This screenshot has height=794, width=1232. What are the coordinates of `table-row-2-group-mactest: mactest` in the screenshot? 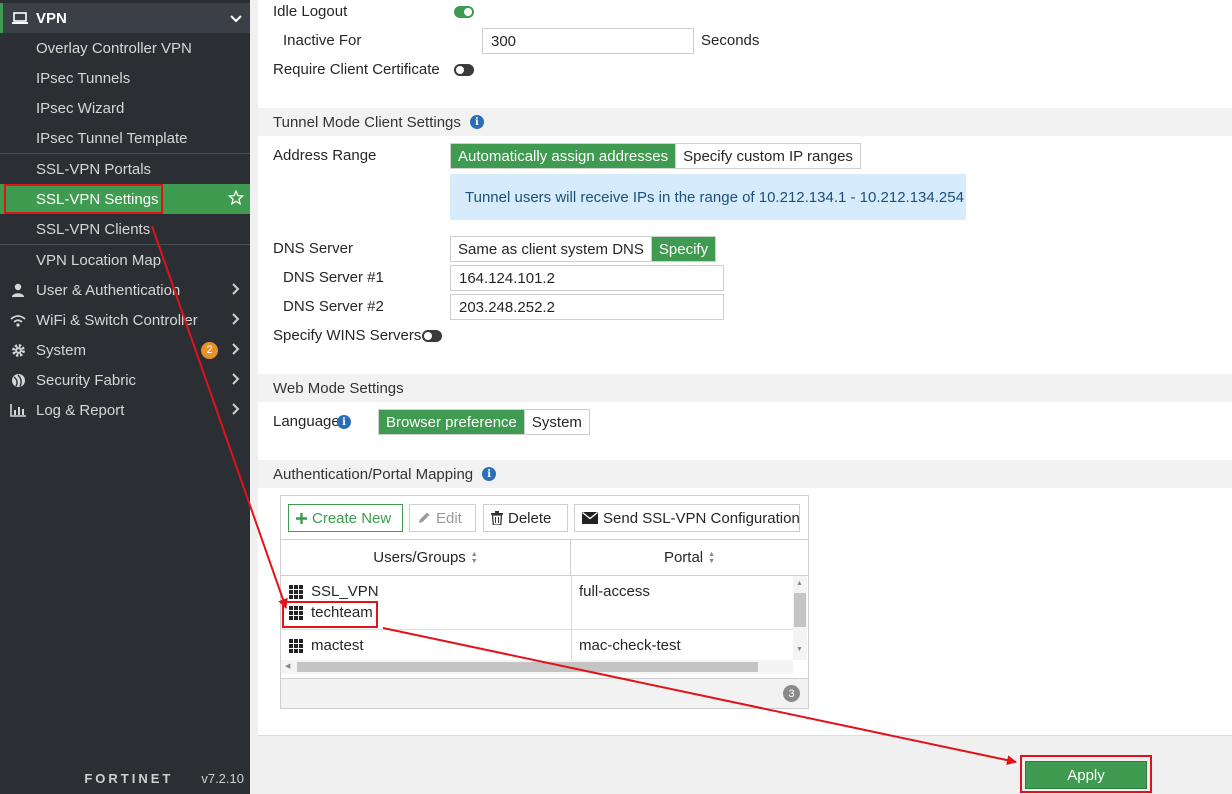 It's located at (326, 645).